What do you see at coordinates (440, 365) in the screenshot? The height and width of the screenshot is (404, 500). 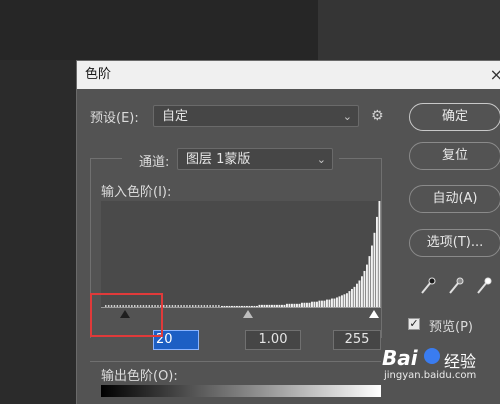 I see `baidu-watermark: Bai 经验 jingyan.baidu.com` at bounding box center [440, 365].